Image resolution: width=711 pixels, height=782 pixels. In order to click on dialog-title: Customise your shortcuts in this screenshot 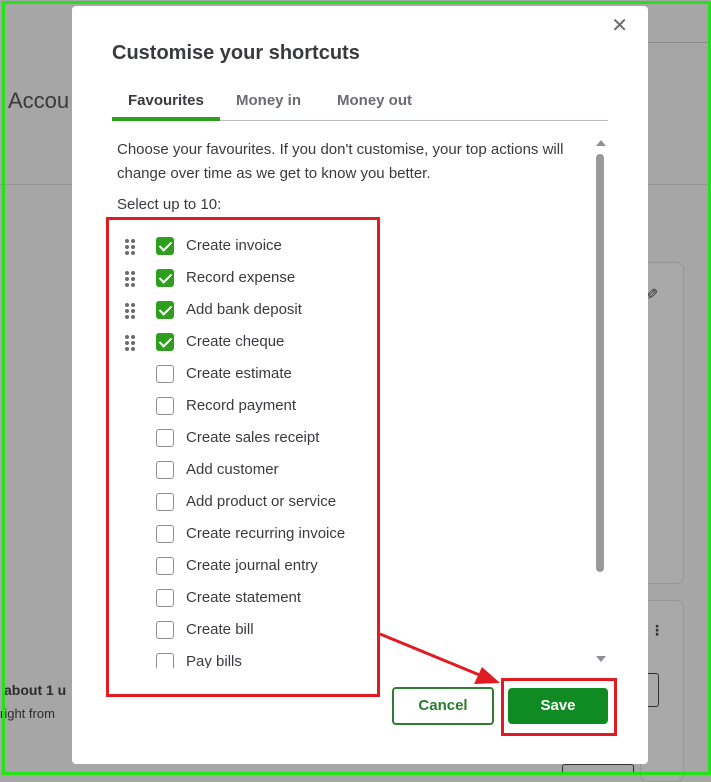, I will do `click(236, 53)`.